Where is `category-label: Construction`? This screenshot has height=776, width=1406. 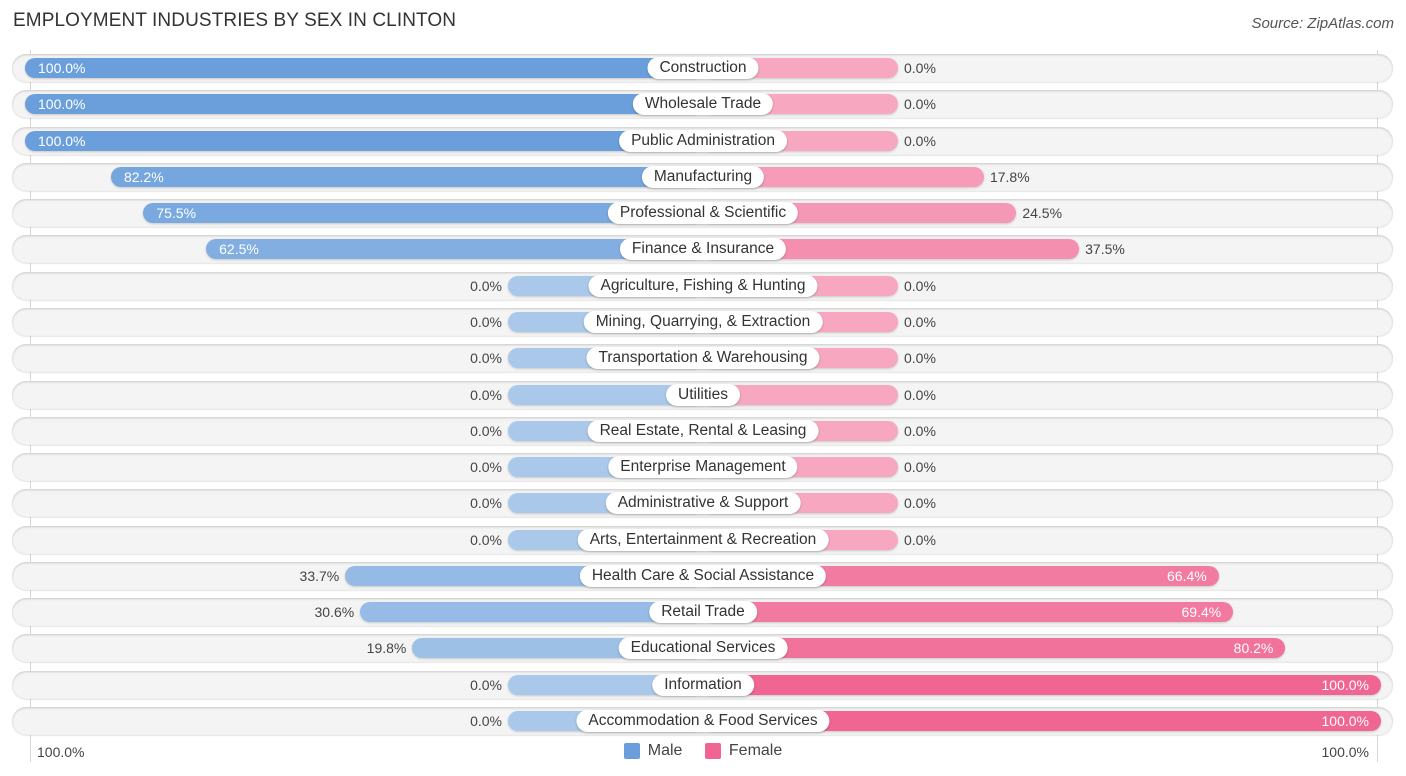
category-label: Construction is located at coordinates (703, 68).